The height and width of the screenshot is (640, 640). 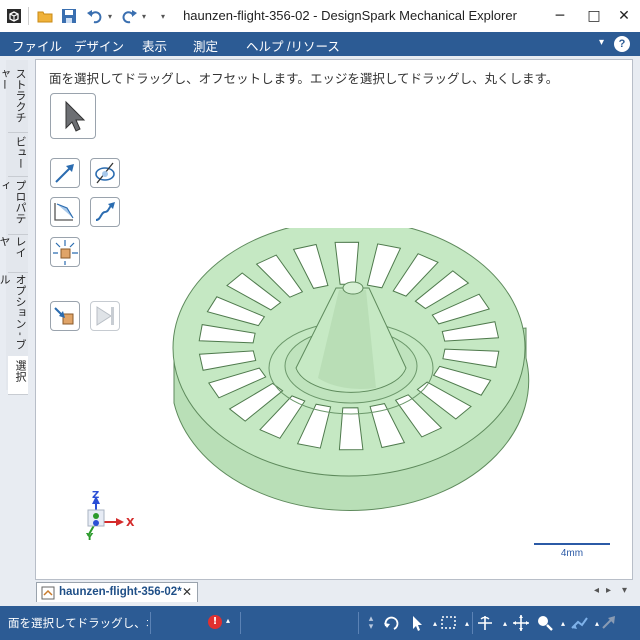 I want to click on scale-bar: 4mm, so click(x=572, y=551).